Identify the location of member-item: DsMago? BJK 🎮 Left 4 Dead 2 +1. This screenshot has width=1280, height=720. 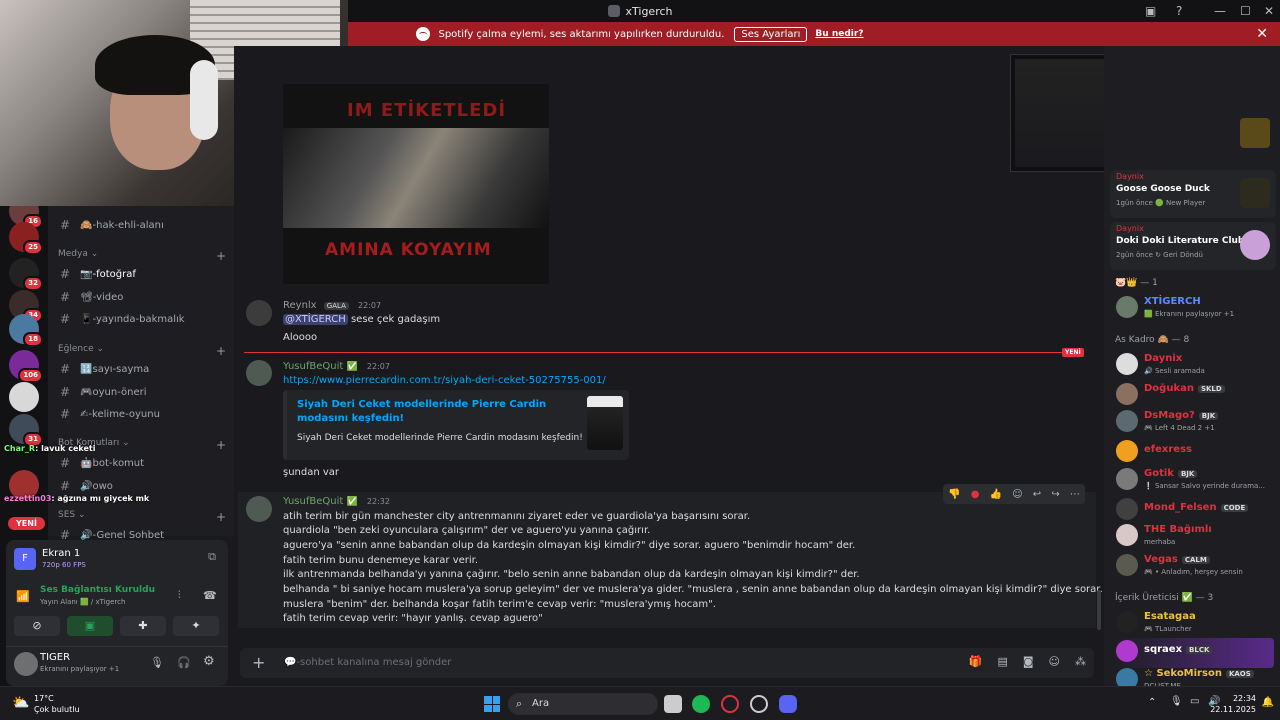
(1194, 423).